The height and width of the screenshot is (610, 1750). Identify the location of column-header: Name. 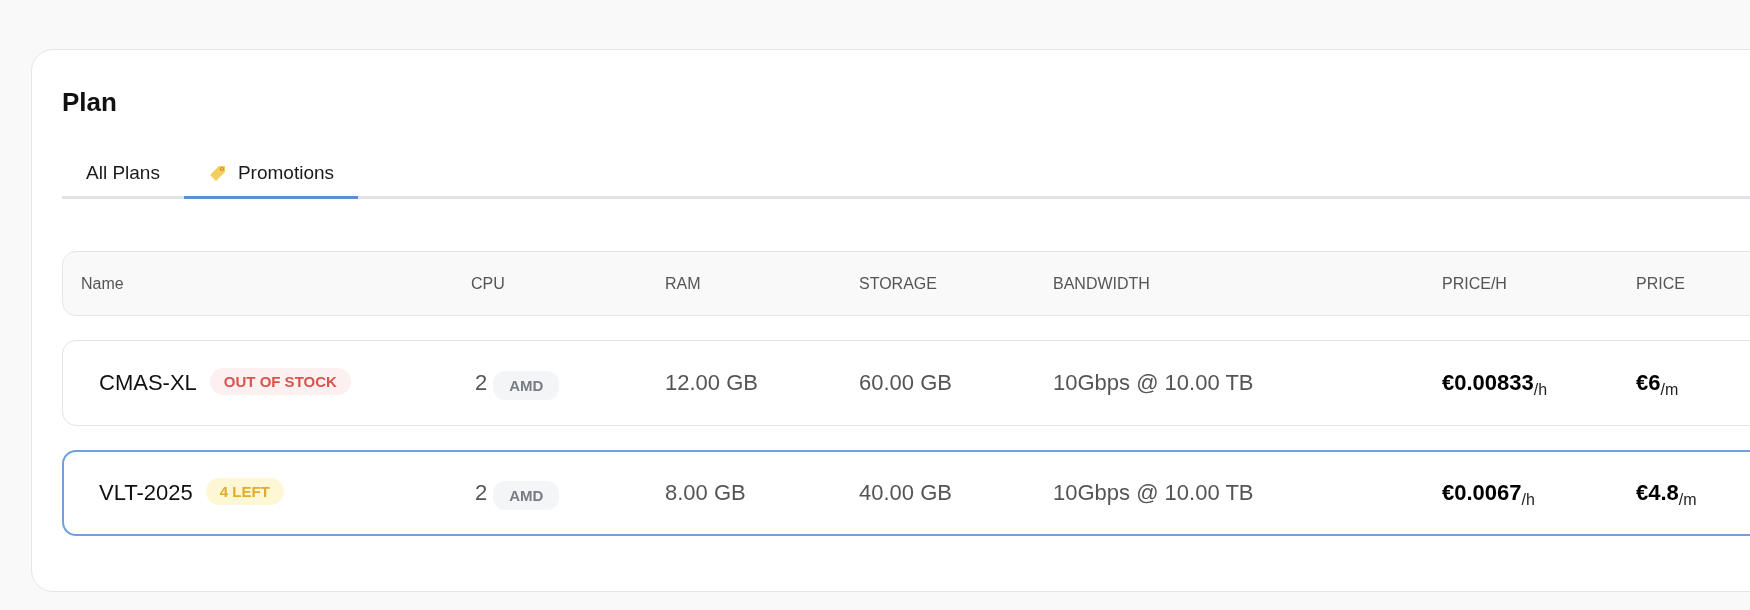
(103, 283).